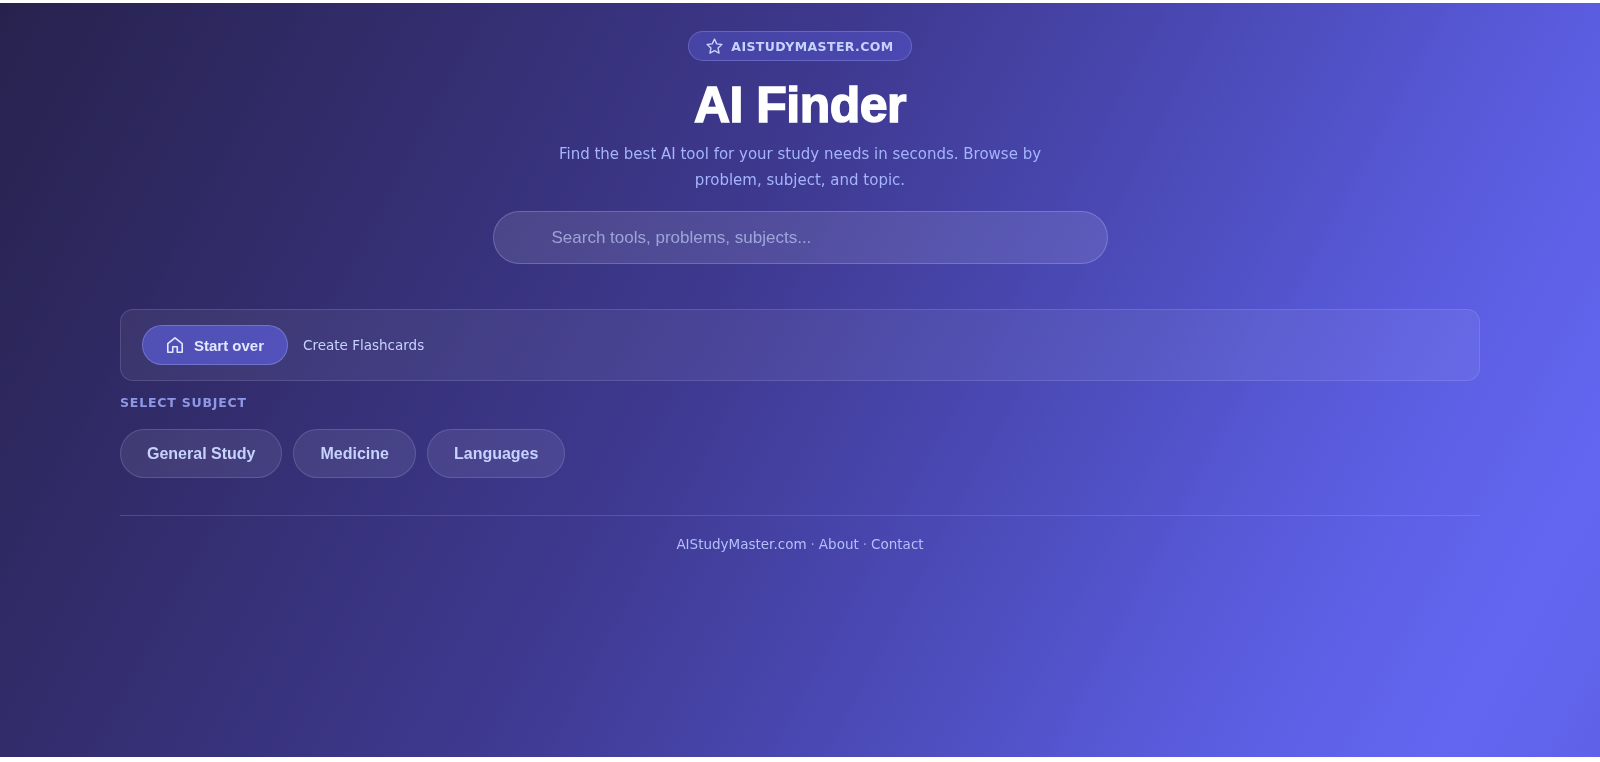  What do you see at coordinates (897, 544) in the screenshot?
I see `footer-link: Contact` at bounding box center [897, 544].